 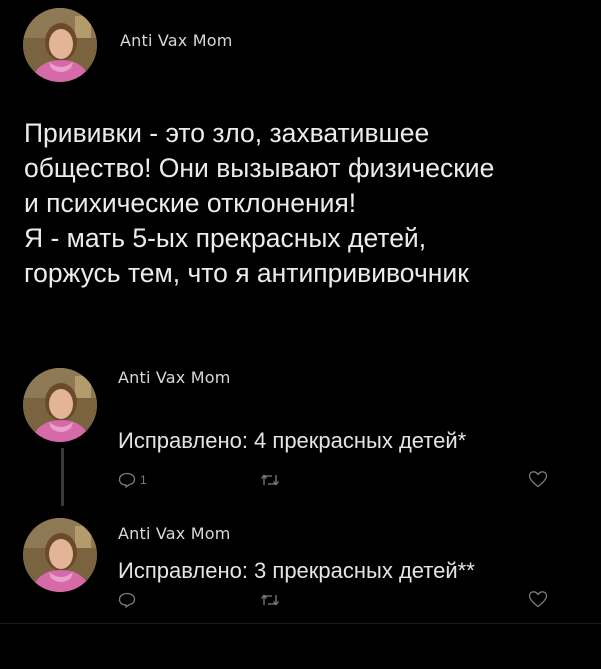 What do you see at coordinates (190, 203) in the screenshot?
I see `post-line: и психические отклонения!` at bounding box center [190, 203].